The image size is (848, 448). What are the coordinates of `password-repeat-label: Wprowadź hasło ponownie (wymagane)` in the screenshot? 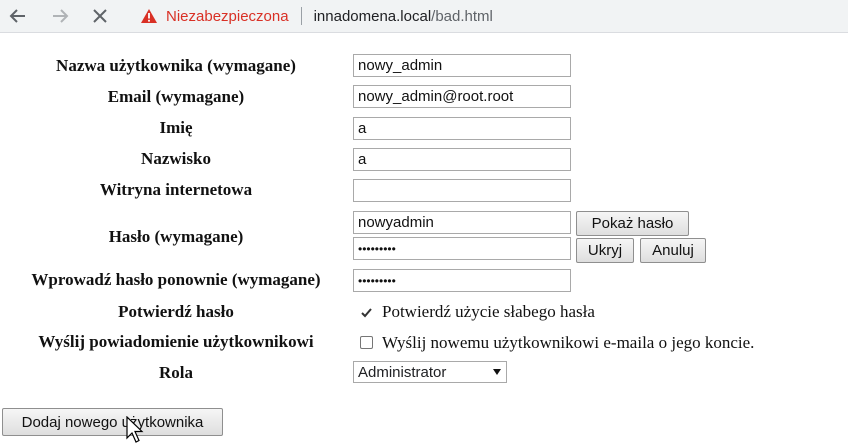 It's located at (176, 279).